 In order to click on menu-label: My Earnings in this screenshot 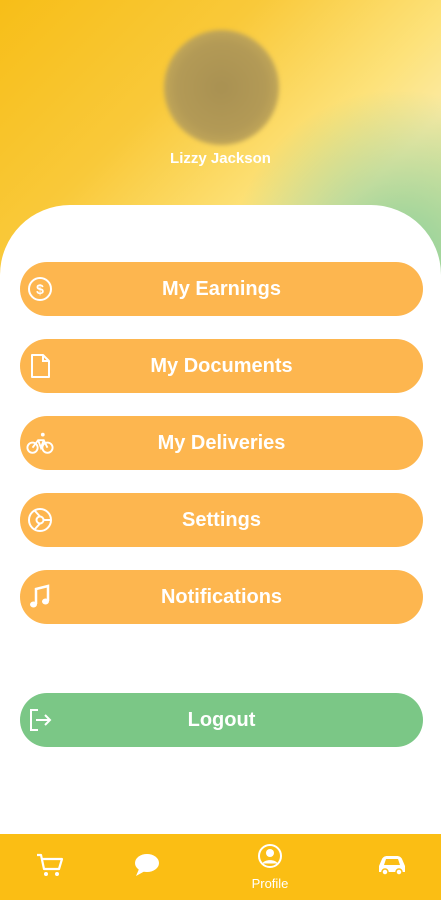, I will do `click(221, 288)`.